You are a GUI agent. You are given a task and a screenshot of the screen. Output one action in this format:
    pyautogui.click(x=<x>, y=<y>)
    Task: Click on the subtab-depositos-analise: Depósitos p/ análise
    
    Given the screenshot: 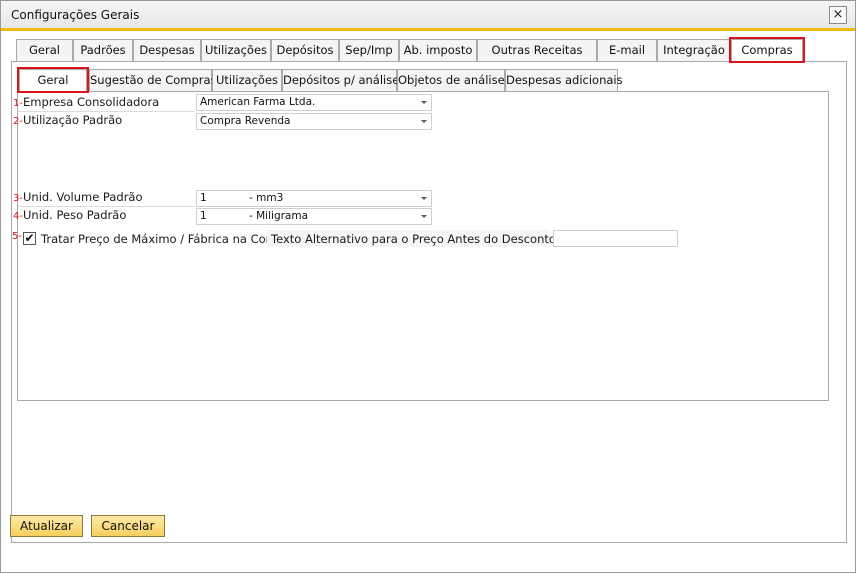 What is the action you would take?
    pyautogui.click(x=340, y=80)
    